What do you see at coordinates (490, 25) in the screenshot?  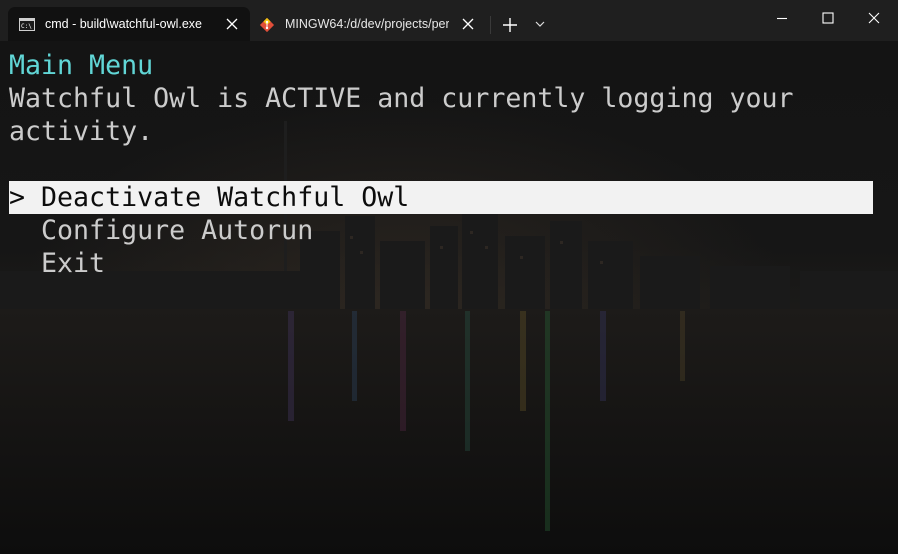 I see `tab-separator` at bounding box center [490, 25].